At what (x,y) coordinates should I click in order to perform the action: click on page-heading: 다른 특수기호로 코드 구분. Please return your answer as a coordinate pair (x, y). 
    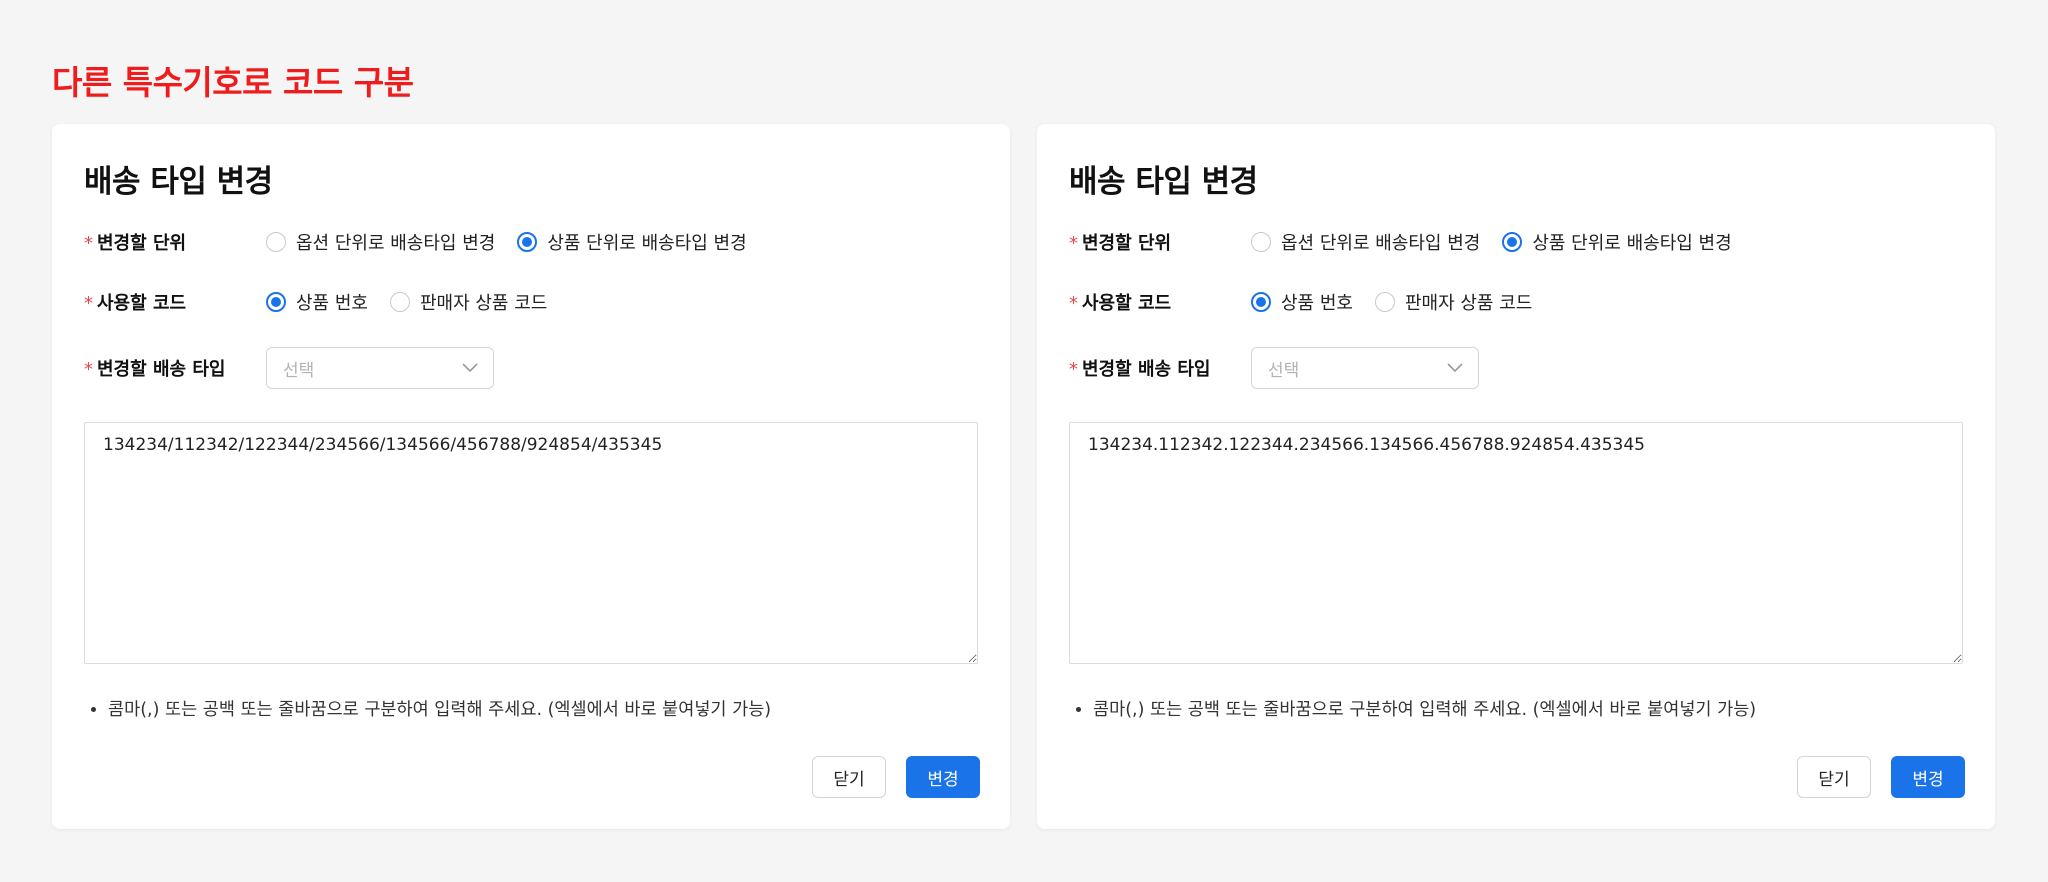
    Looking at the image, I should click on (233, 82).